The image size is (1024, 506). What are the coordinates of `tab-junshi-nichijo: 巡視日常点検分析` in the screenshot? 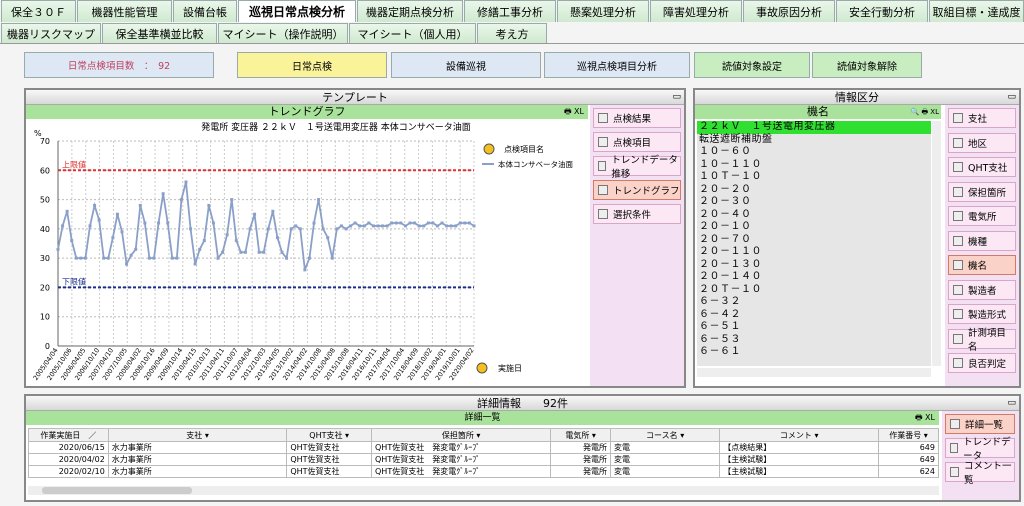 It's located at (297, 11).